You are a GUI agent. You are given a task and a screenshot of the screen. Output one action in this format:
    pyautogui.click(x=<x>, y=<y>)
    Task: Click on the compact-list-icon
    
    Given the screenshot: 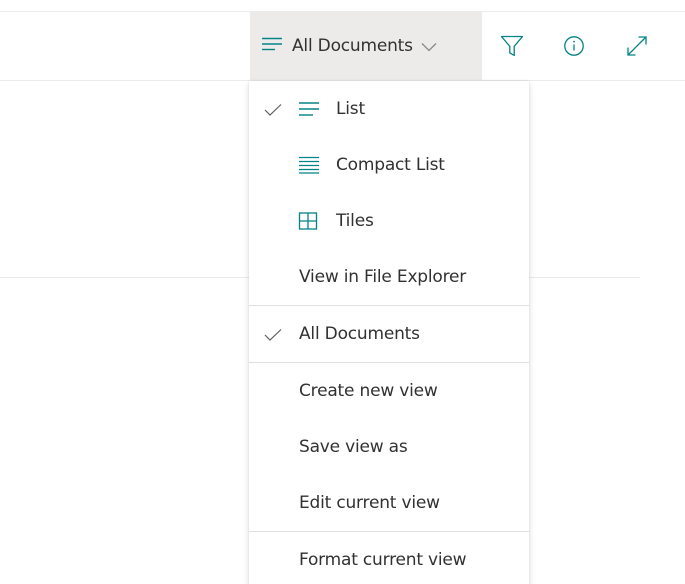 What is the action you would take?
    pyautogui.click(x=309, y=167)
    